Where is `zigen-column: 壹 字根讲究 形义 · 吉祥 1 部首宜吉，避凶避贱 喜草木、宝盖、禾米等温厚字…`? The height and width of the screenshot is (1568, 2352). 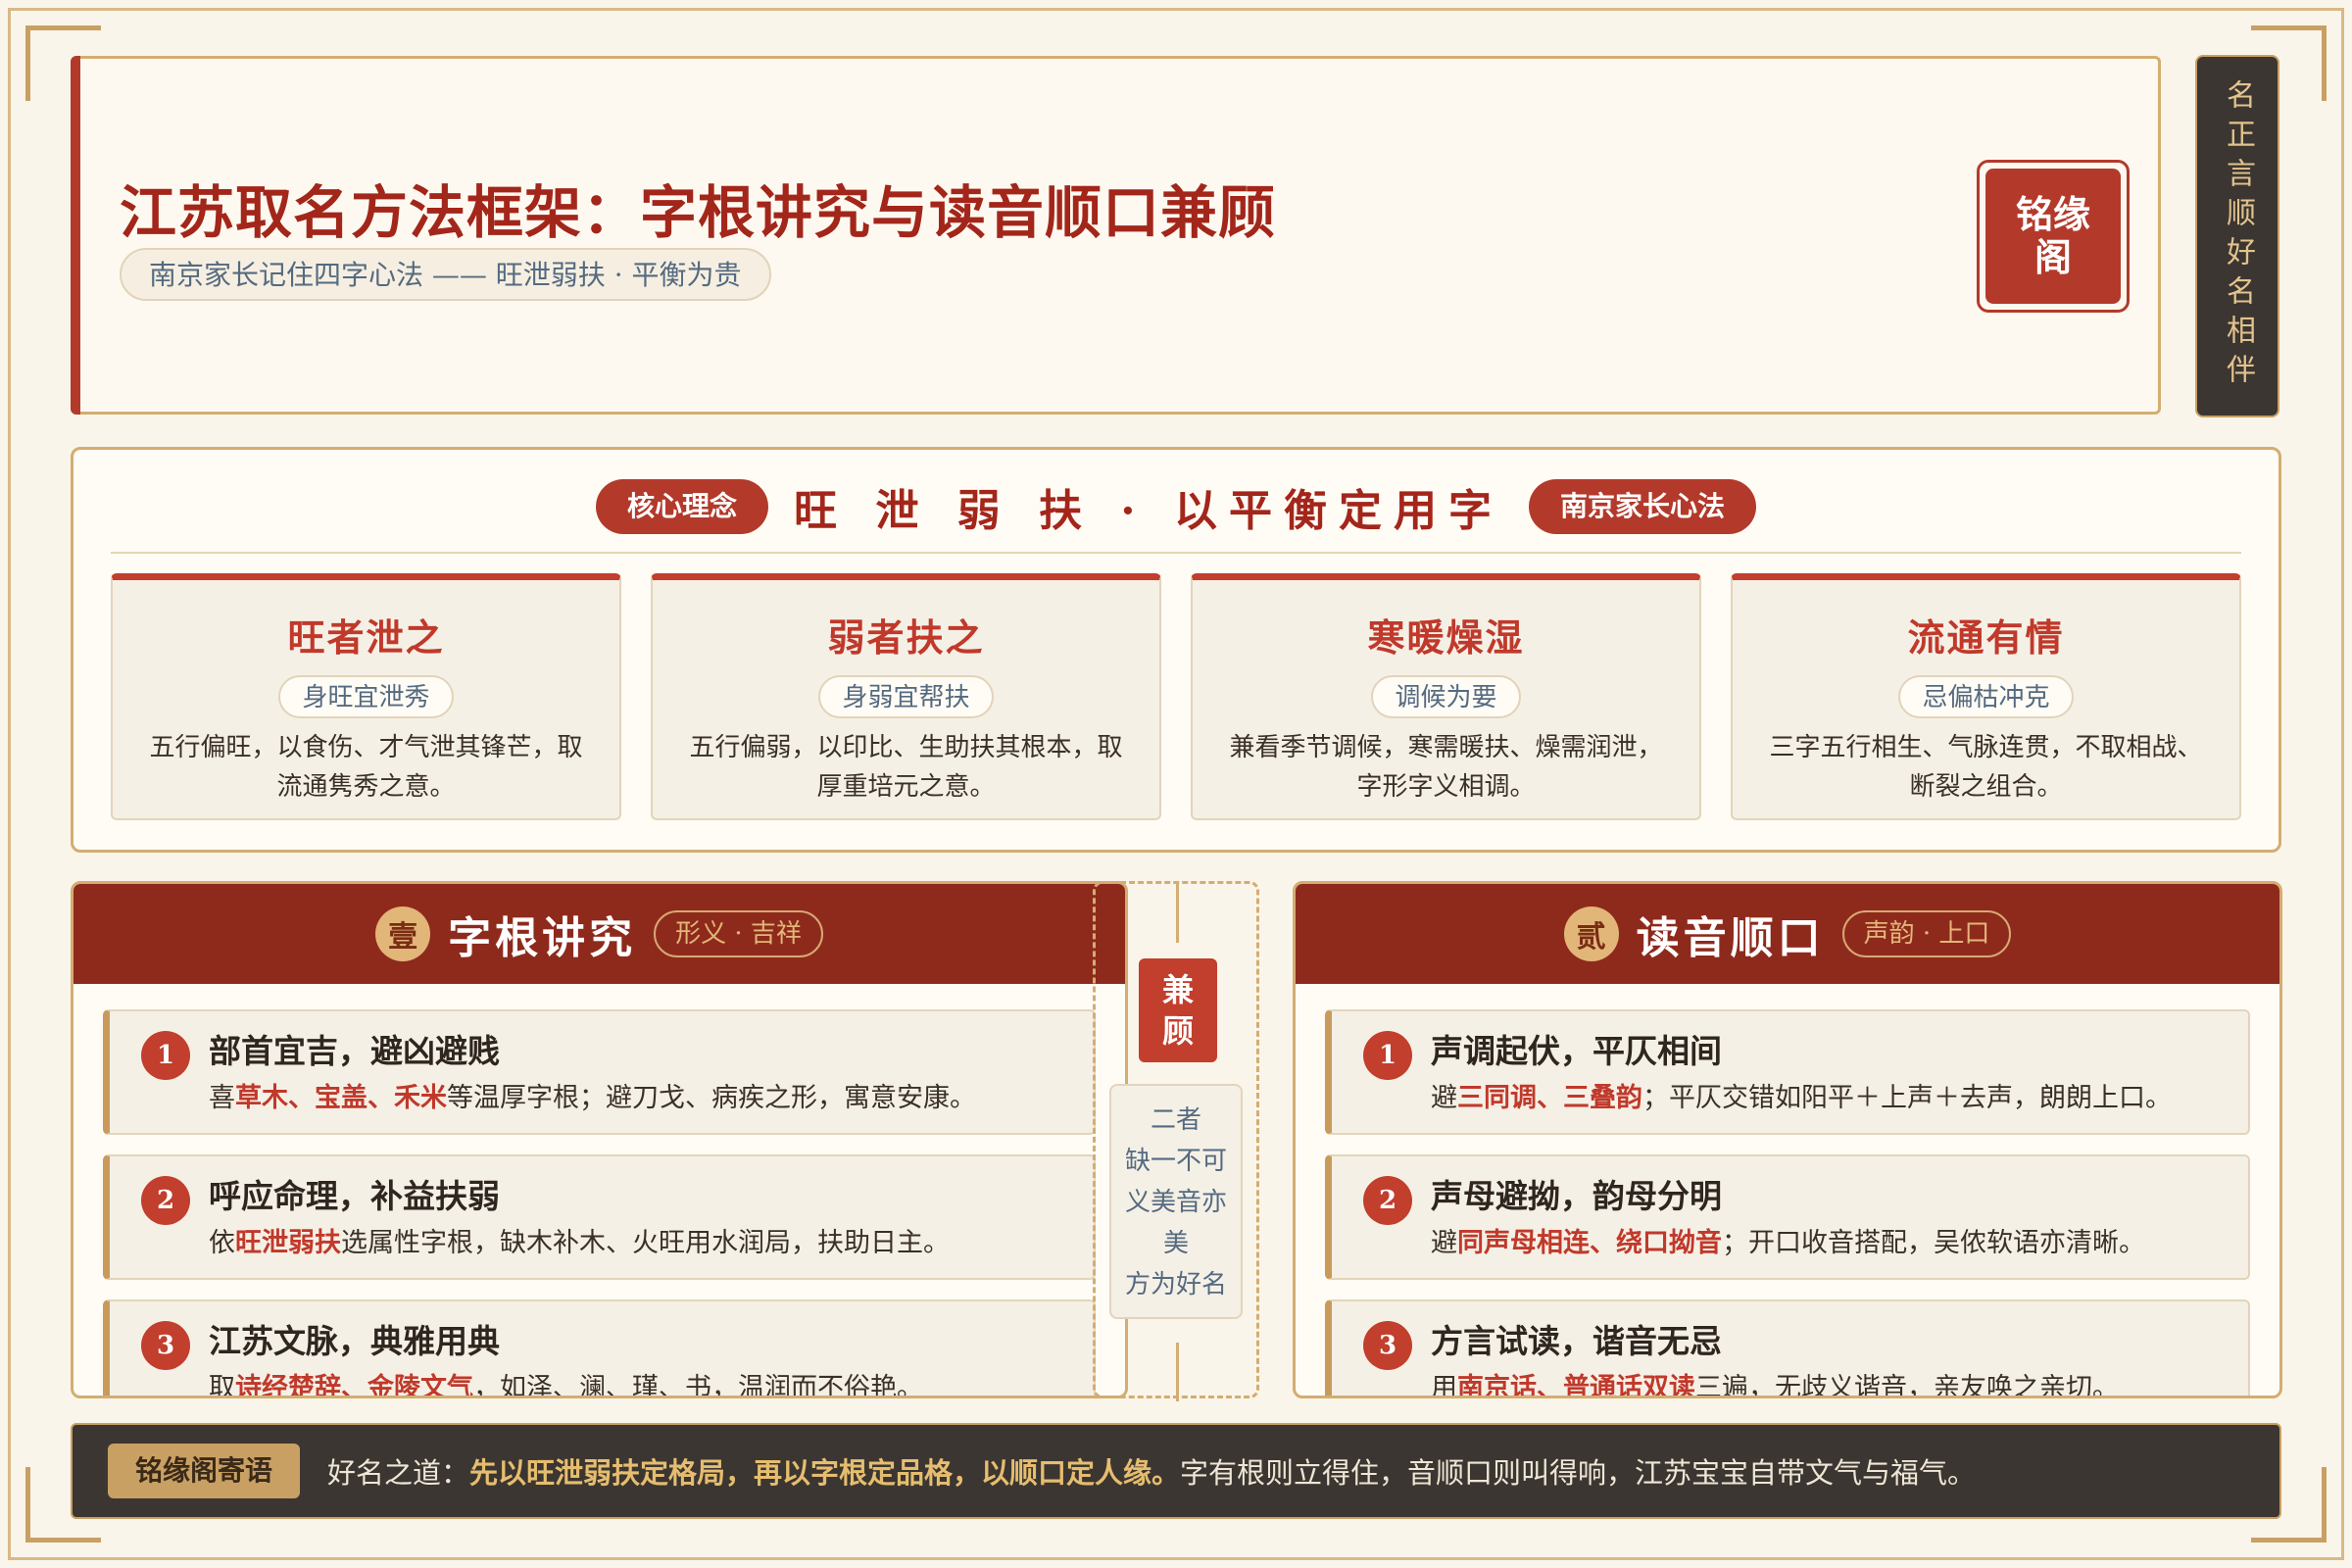
zigen-column: 壹 字根讲究 形义 · 吉祥 1 部首宜吉，避凶避贱 喜草木、宝盖、禾米等温厚字… is located at coordinates (599, 1139).